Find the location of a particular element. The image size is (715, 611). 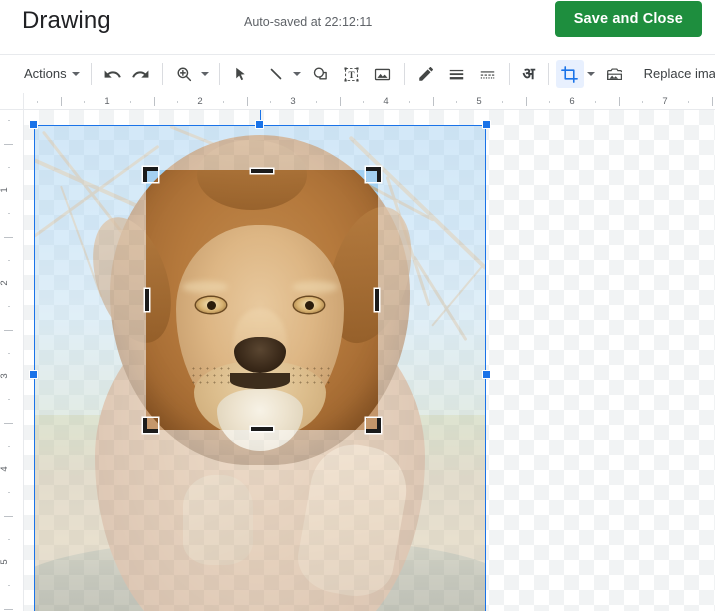

ruler-h-label: 1 is located at coordinates (107, 101).